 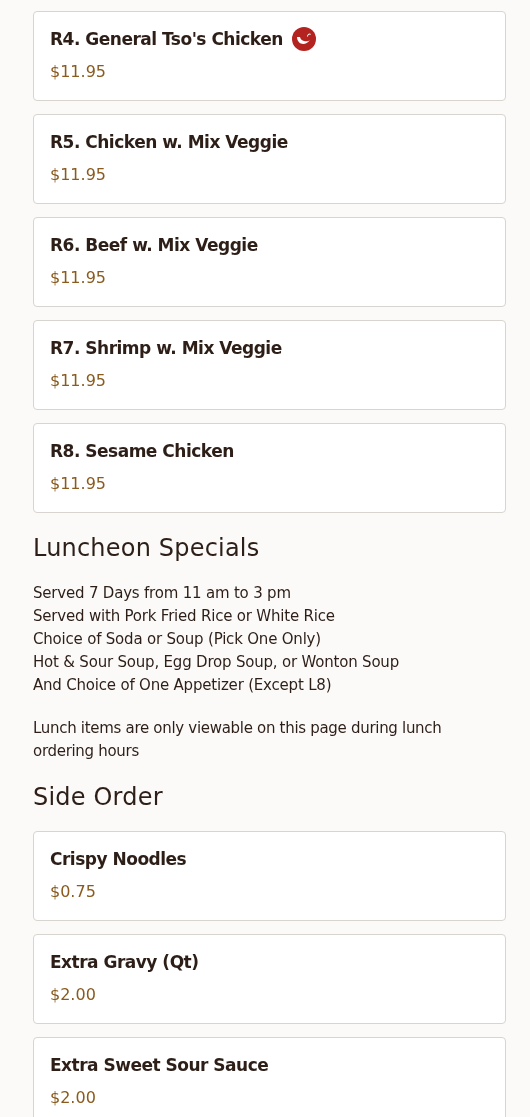 What do you see at coordinates (184, 616) in the screenshot?
I see `info-text: Served with Pork Fried Rice or White Rice` at bounding box center [184, 616].